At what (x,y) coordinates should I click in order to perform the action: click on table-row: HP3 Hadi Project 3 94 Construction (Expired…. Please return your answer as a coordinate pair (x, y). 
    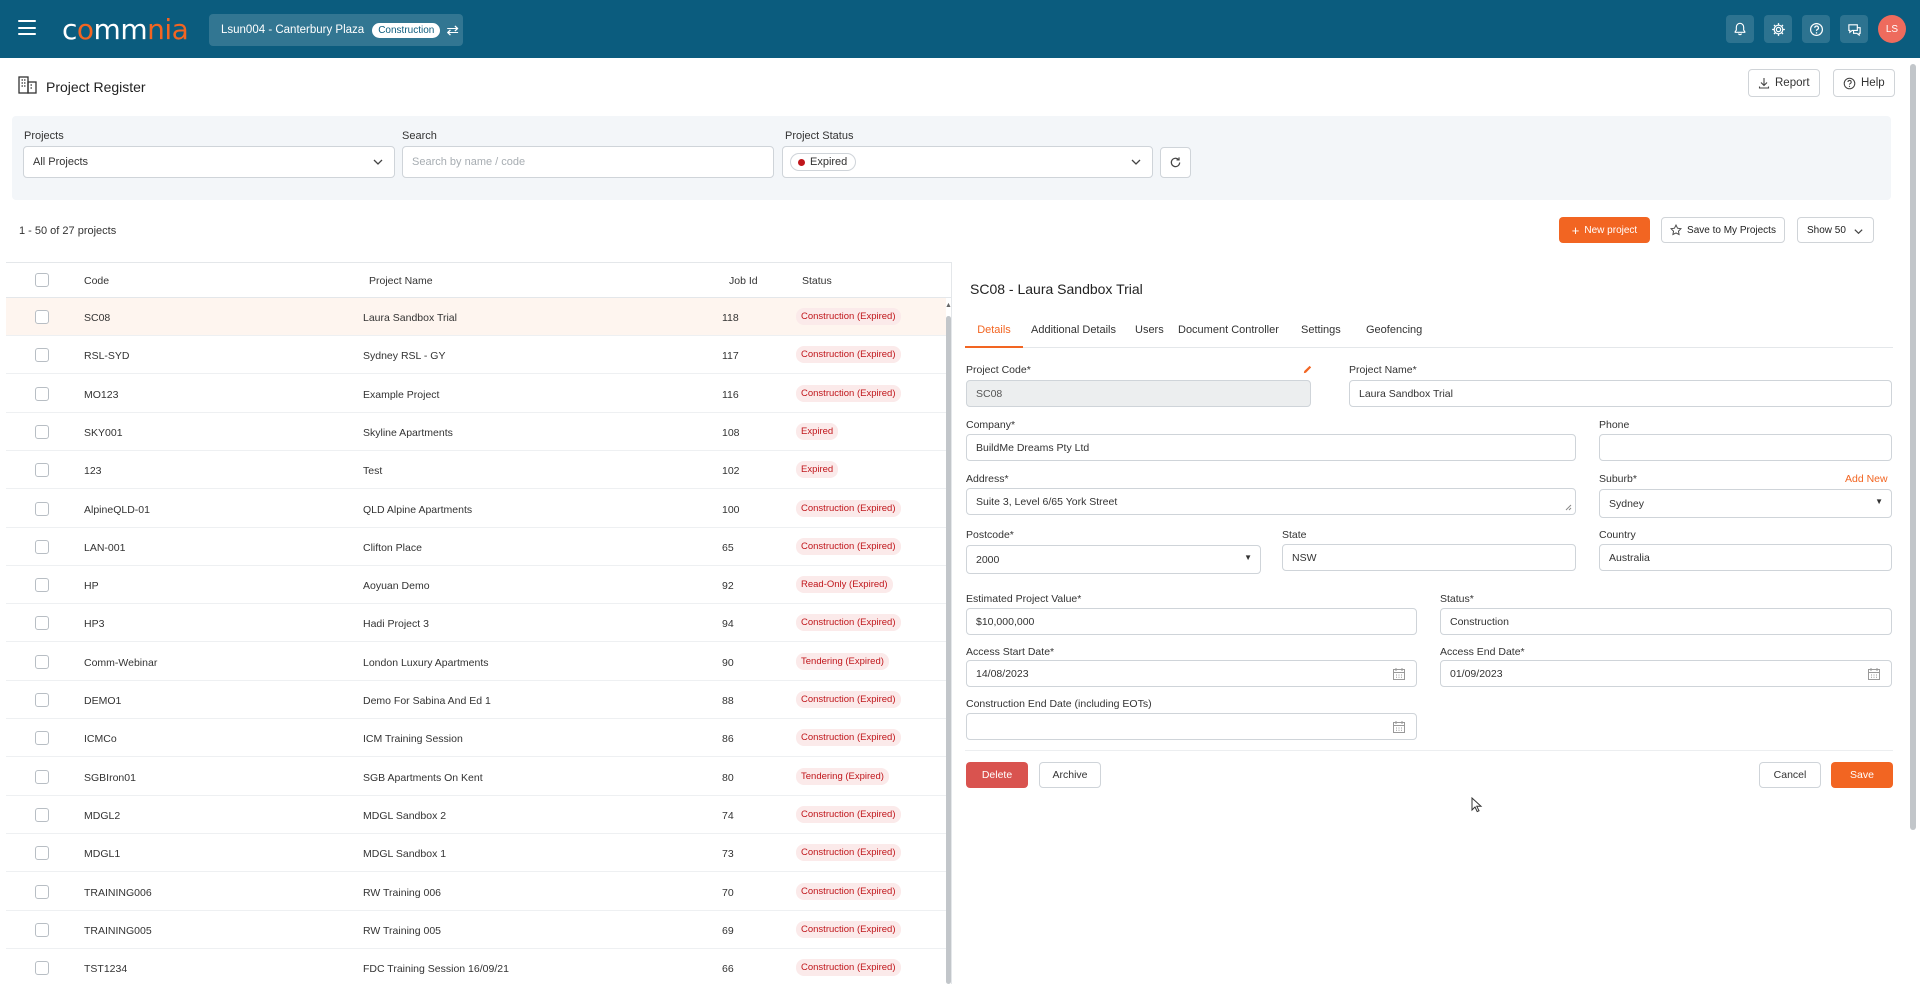
    Looking at the image, I should click on (476, 623).